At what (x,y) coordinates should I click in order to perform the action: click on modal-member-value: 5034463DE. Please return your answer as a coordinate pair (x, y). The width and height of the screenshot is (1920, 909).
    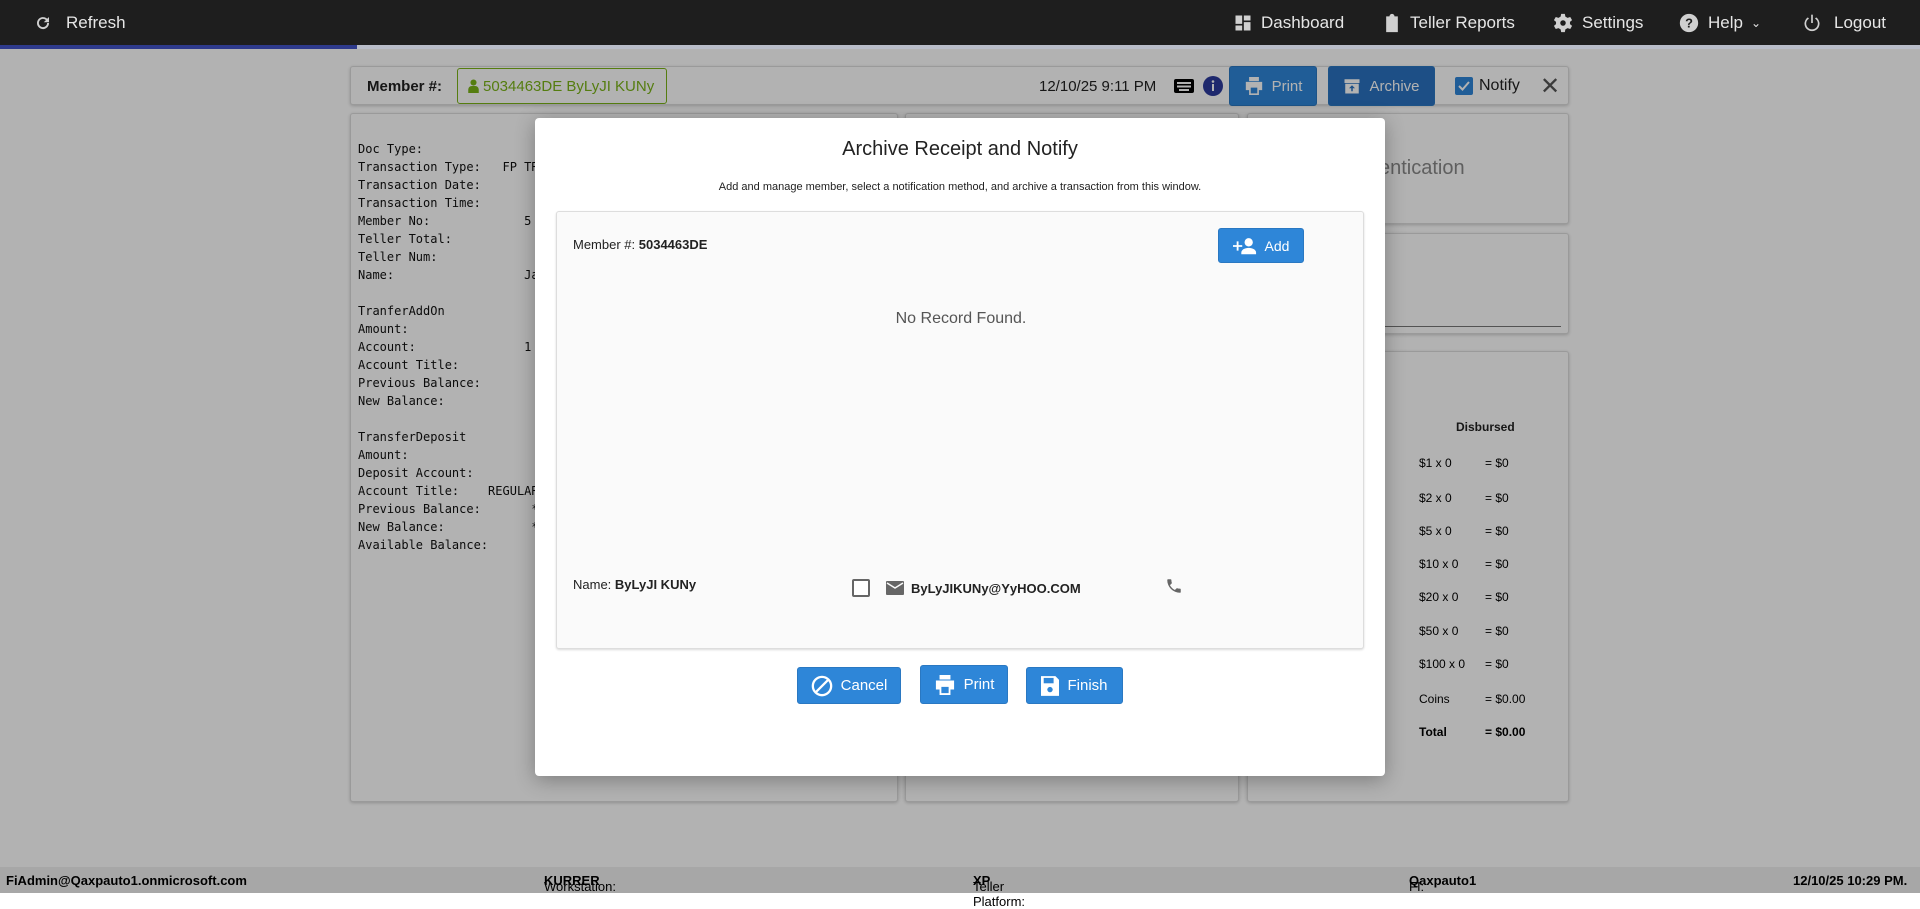
    Looking at the image, I should click on (673, 244).